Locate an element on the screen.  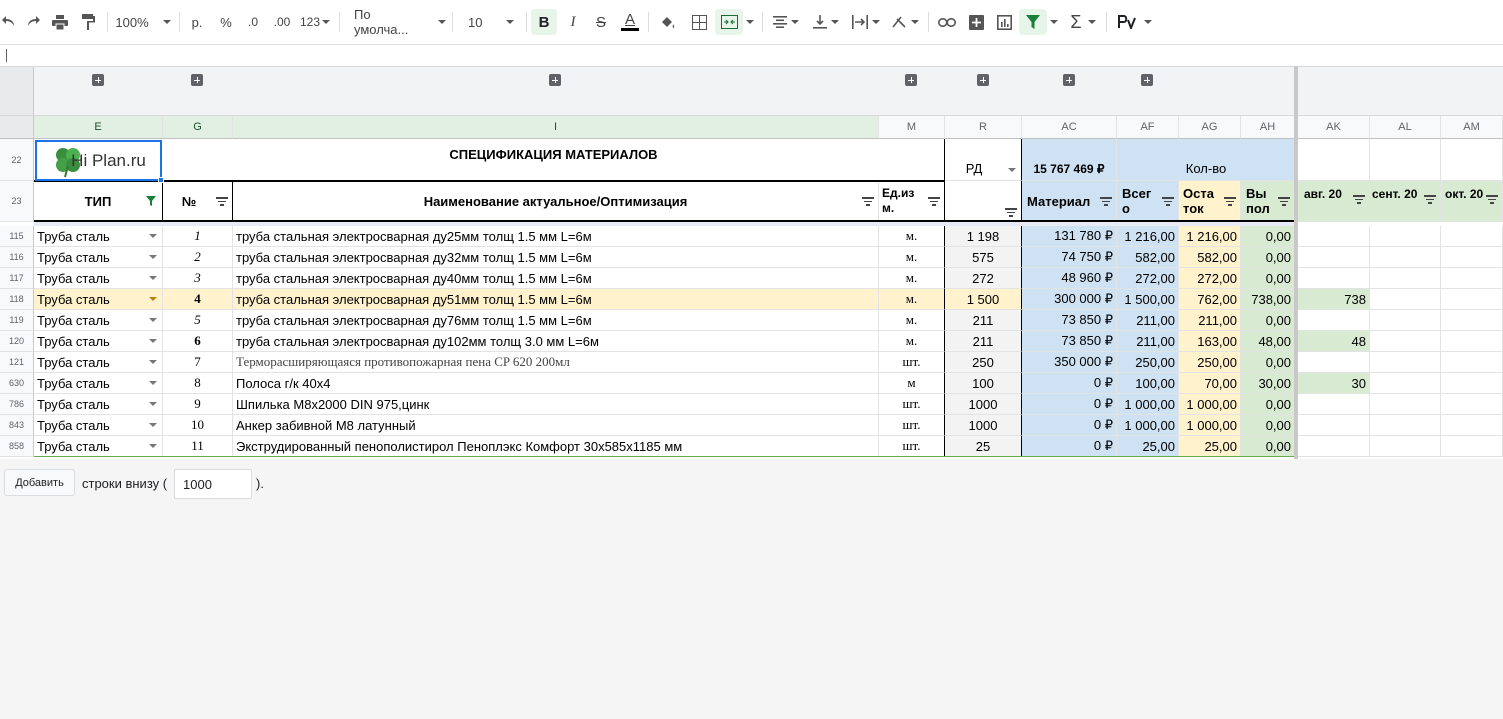
aug-cell: 738 is located at coordinates (1334, 299).